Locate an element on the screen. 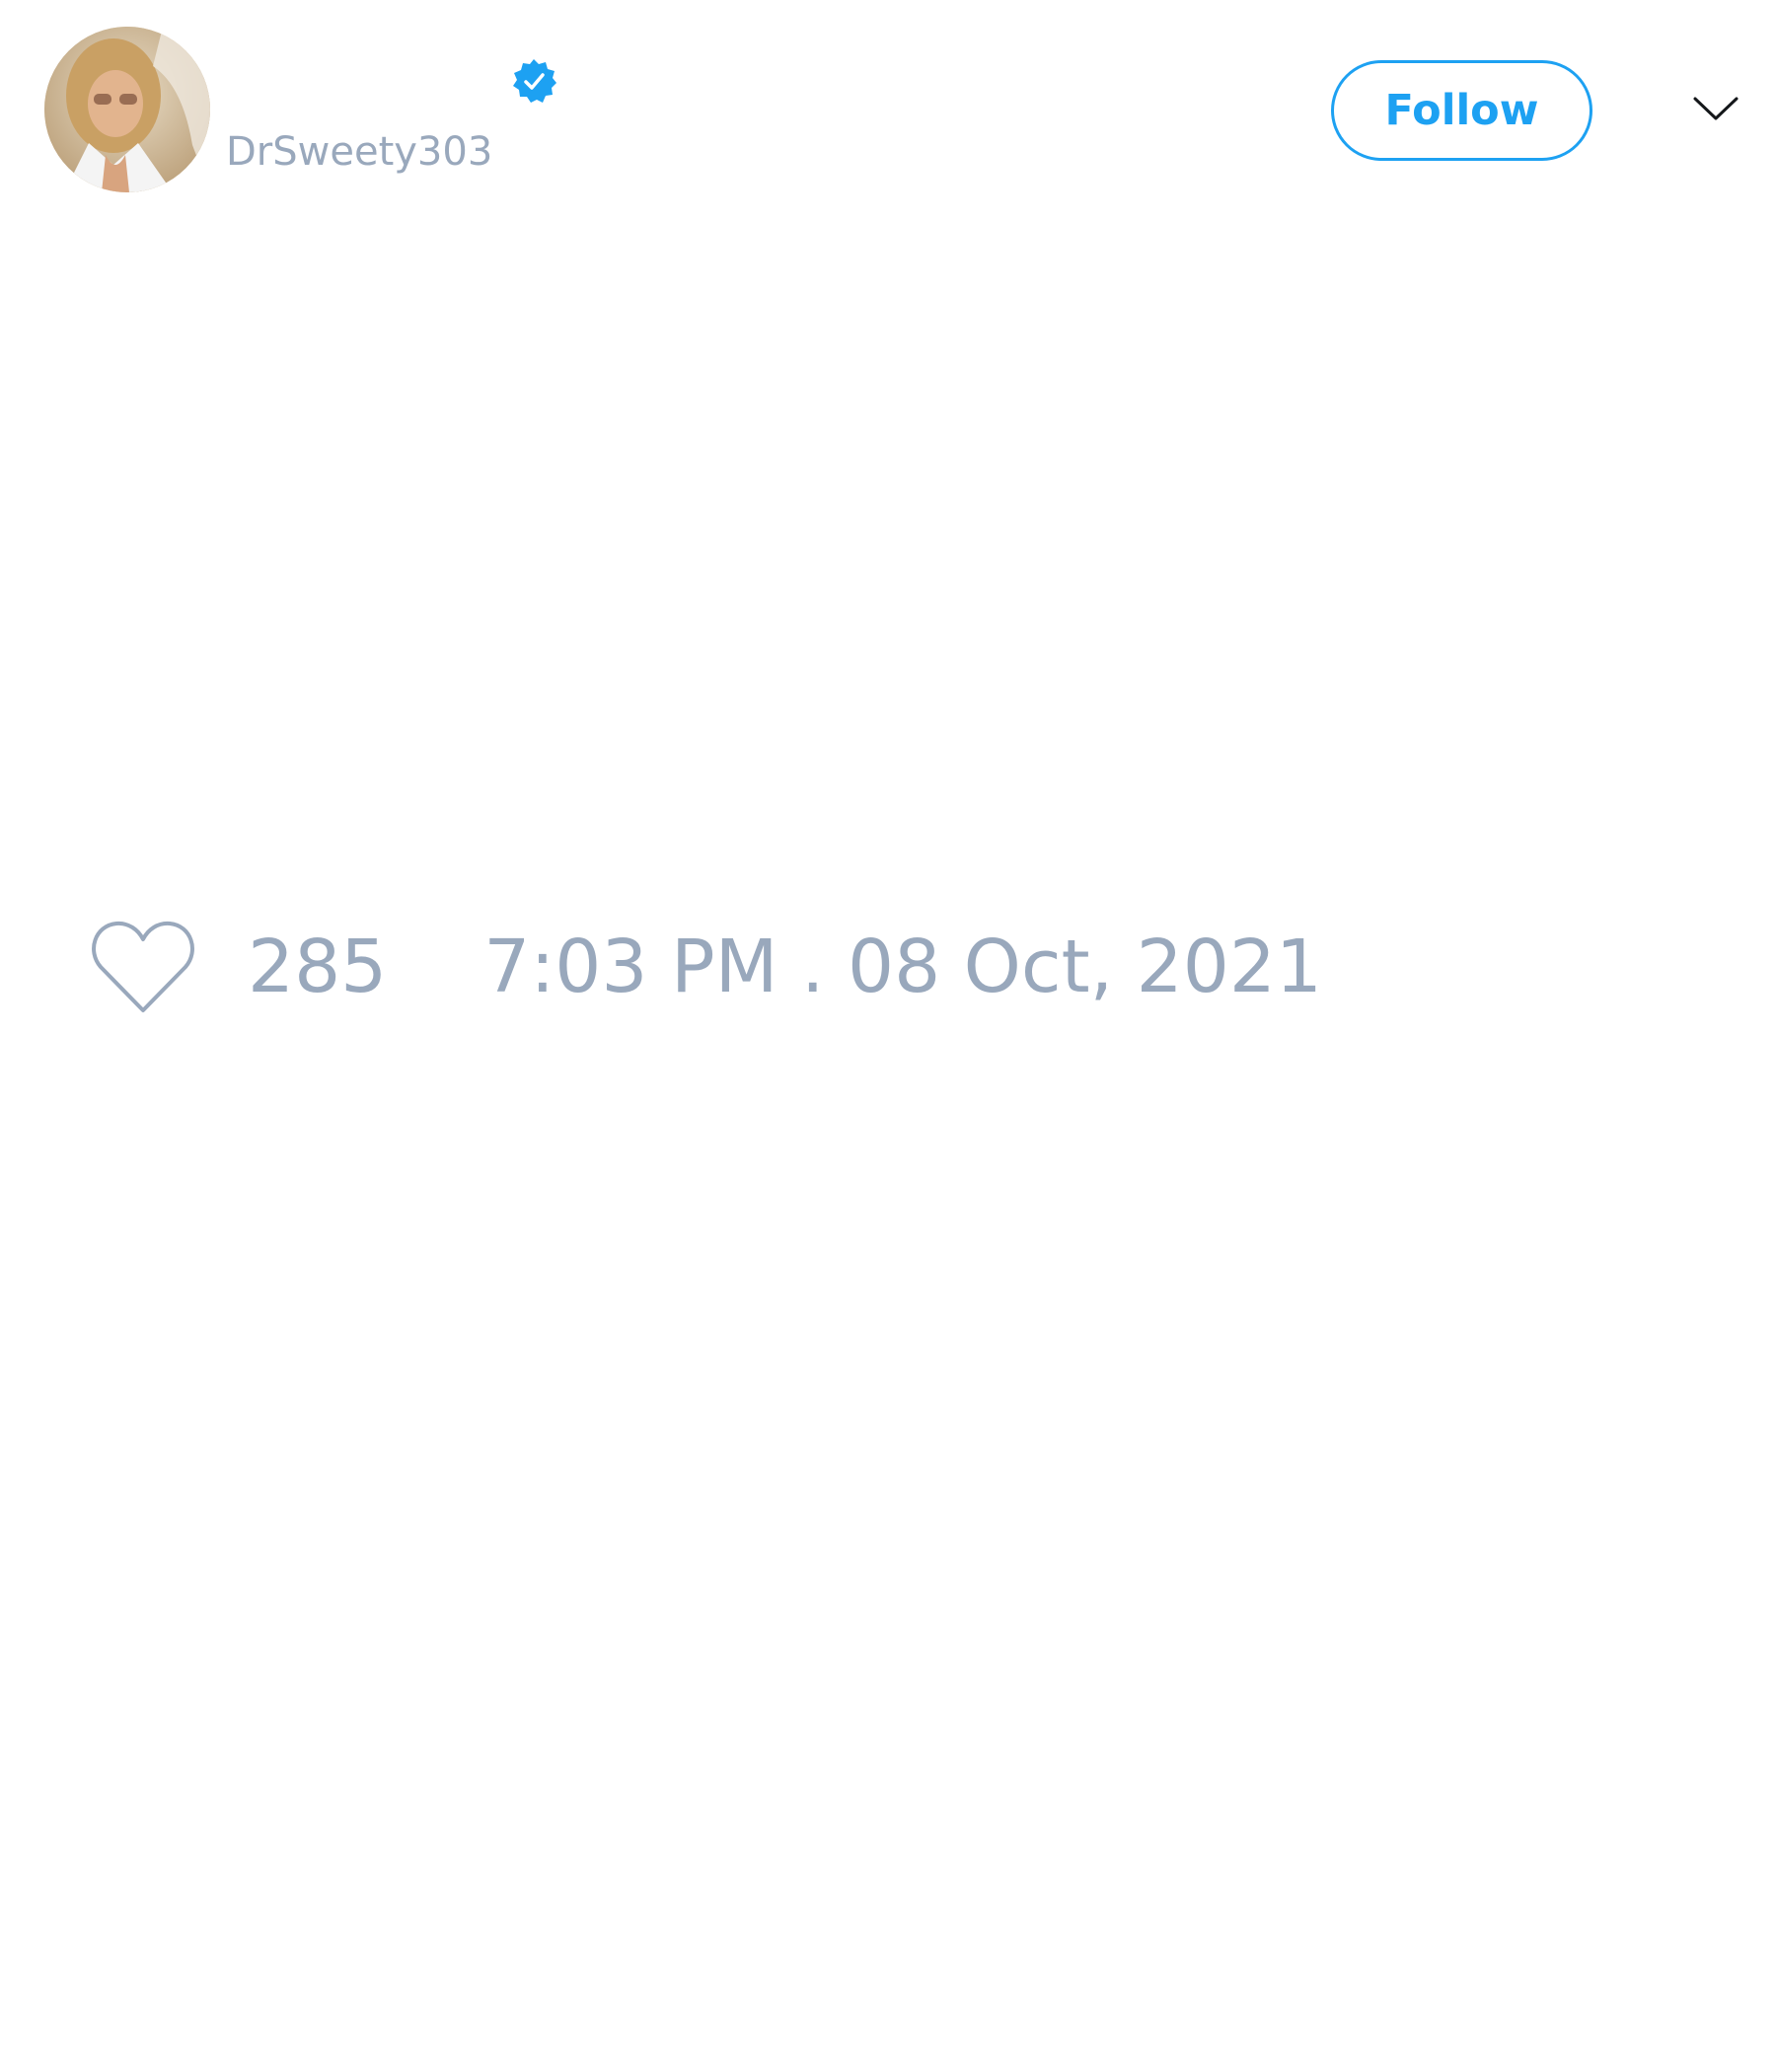 The width and height of the screenshot is (1776, 2072). follow-button: Follow is located at coordinates (1462, 111).